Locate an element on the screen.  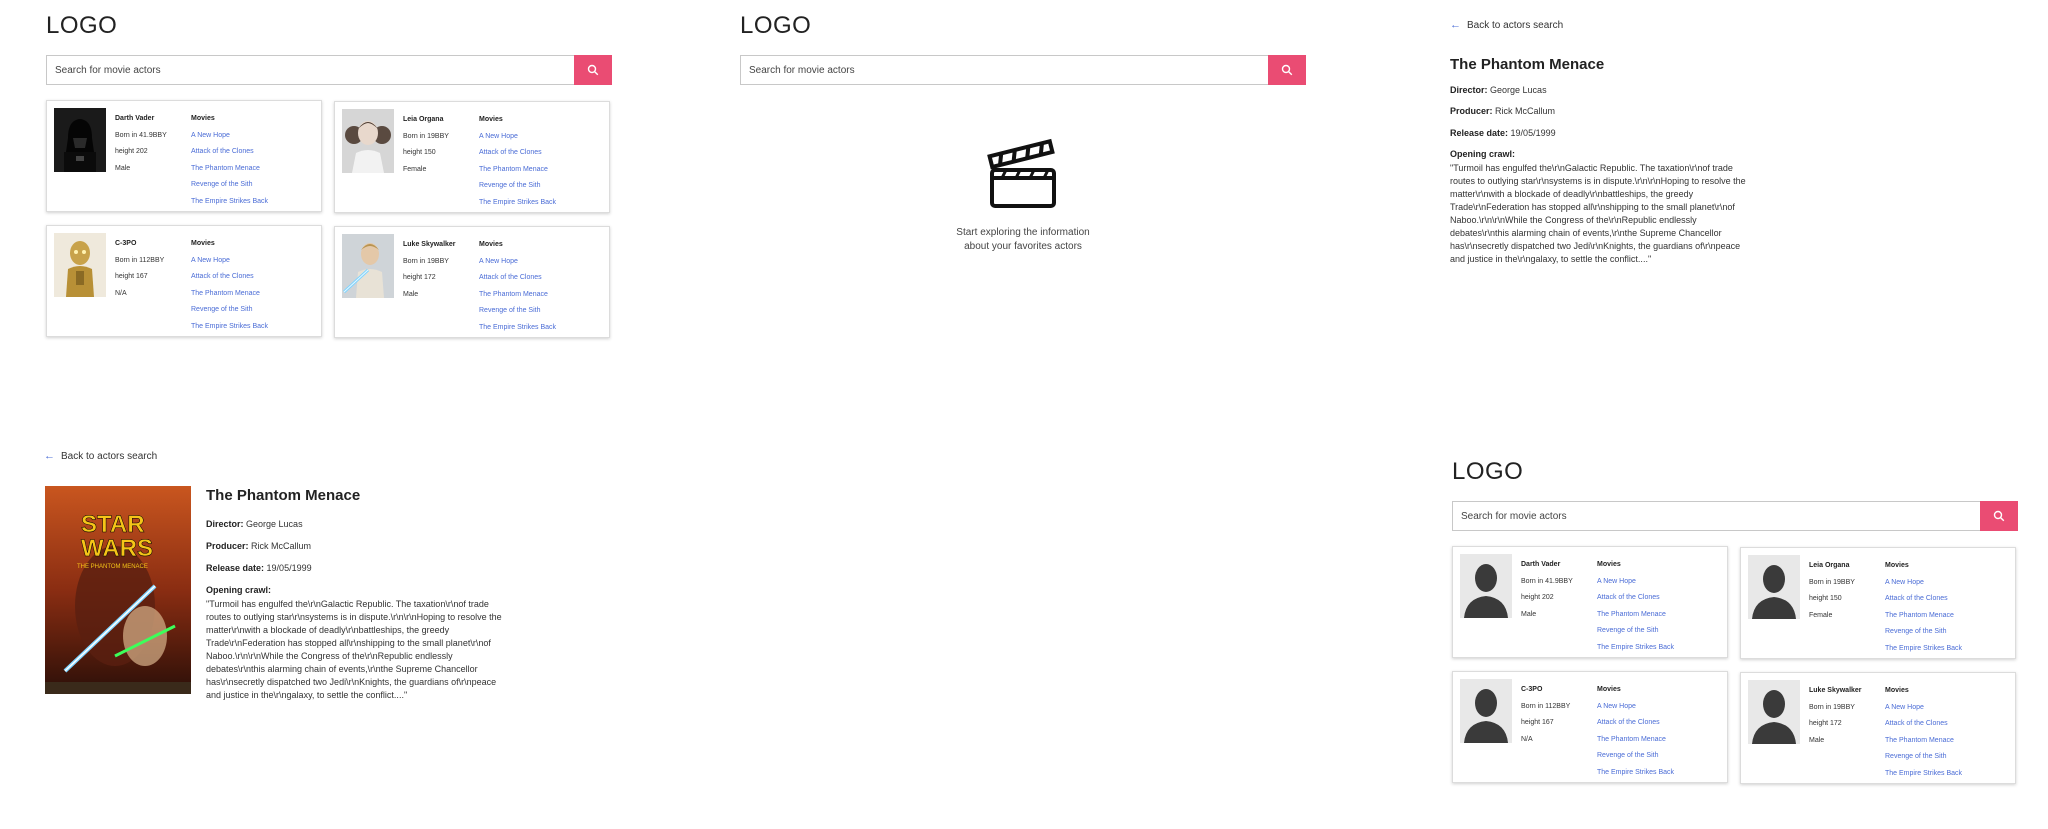
actor-gender: Female is located at coordinates (415, 169).